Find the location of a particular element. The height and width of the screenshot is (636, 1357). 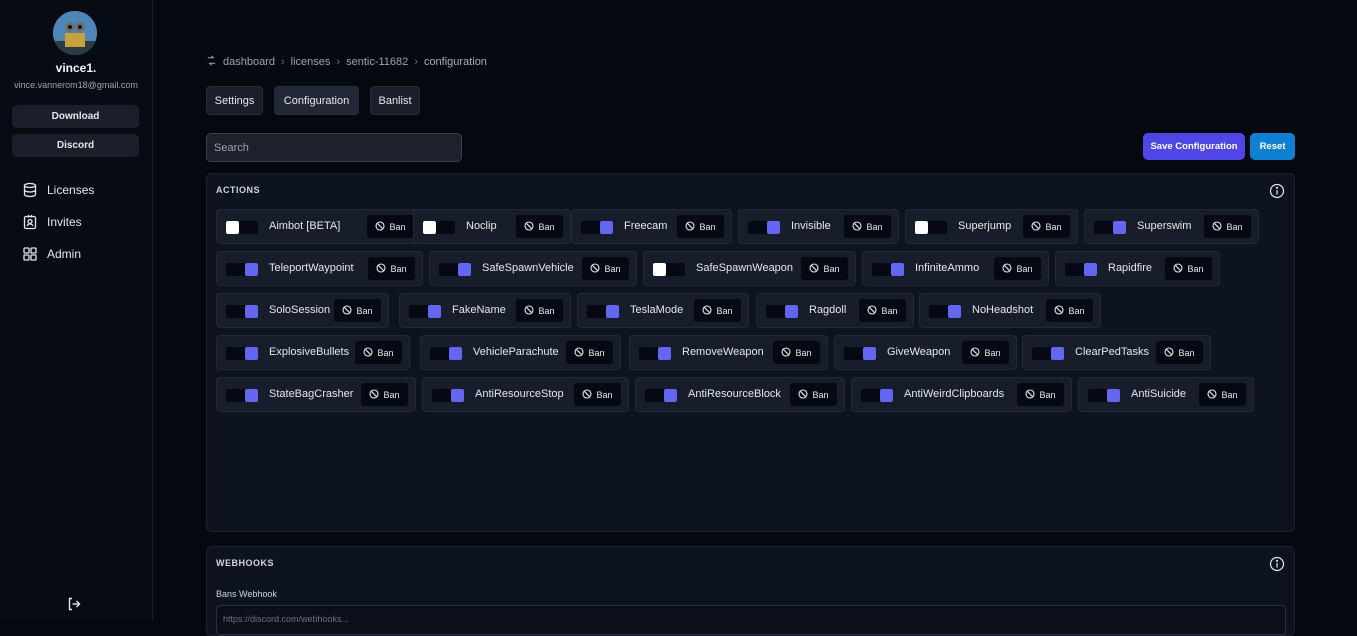

action-item: Ragdoll Ban is located at coordinates (835, 310).